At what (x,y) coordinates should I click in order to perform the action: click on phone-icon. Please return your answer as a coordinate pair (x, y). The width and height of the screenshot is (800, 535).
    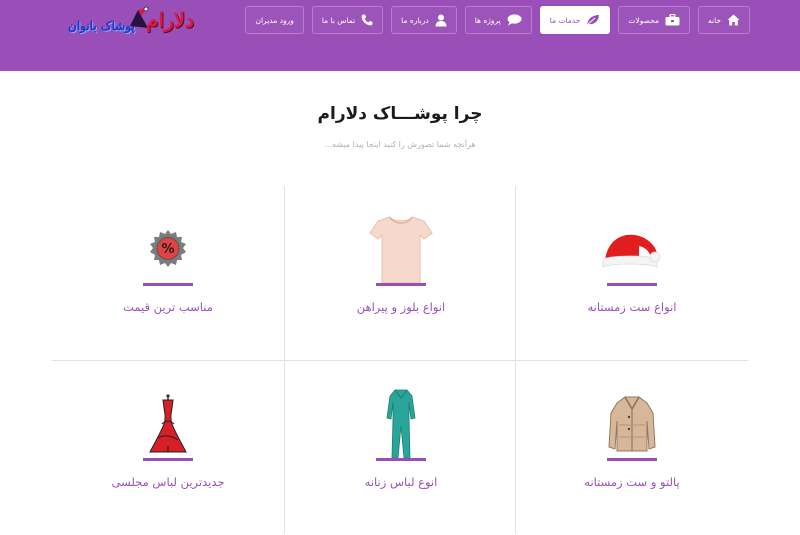
    Looking at the image, I should click on (367, 20).